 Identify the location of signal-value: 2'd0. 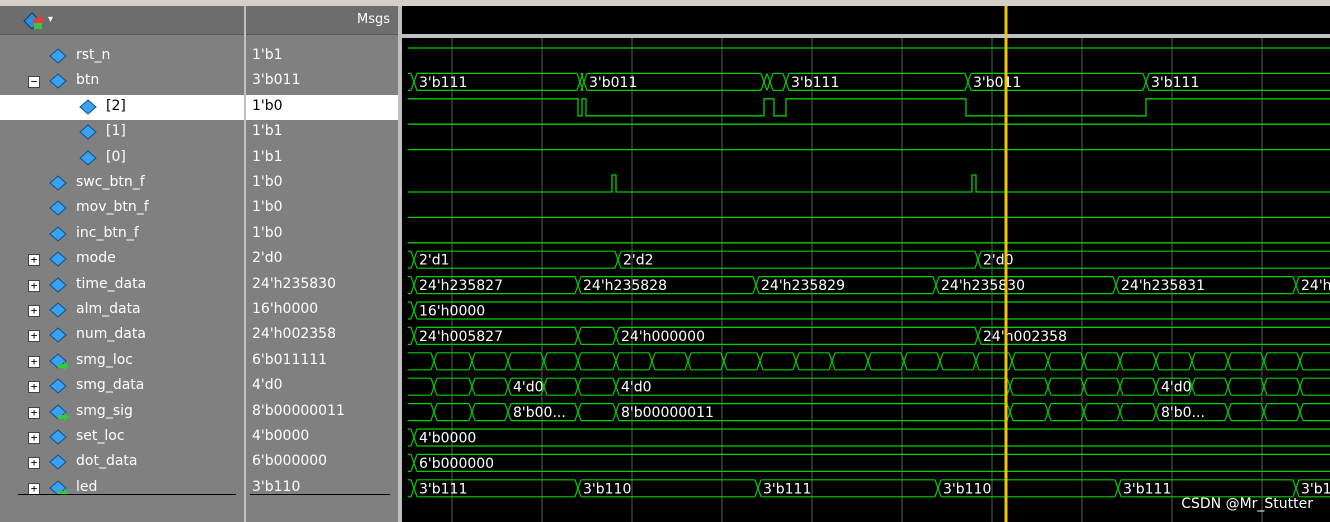
(267, 258).